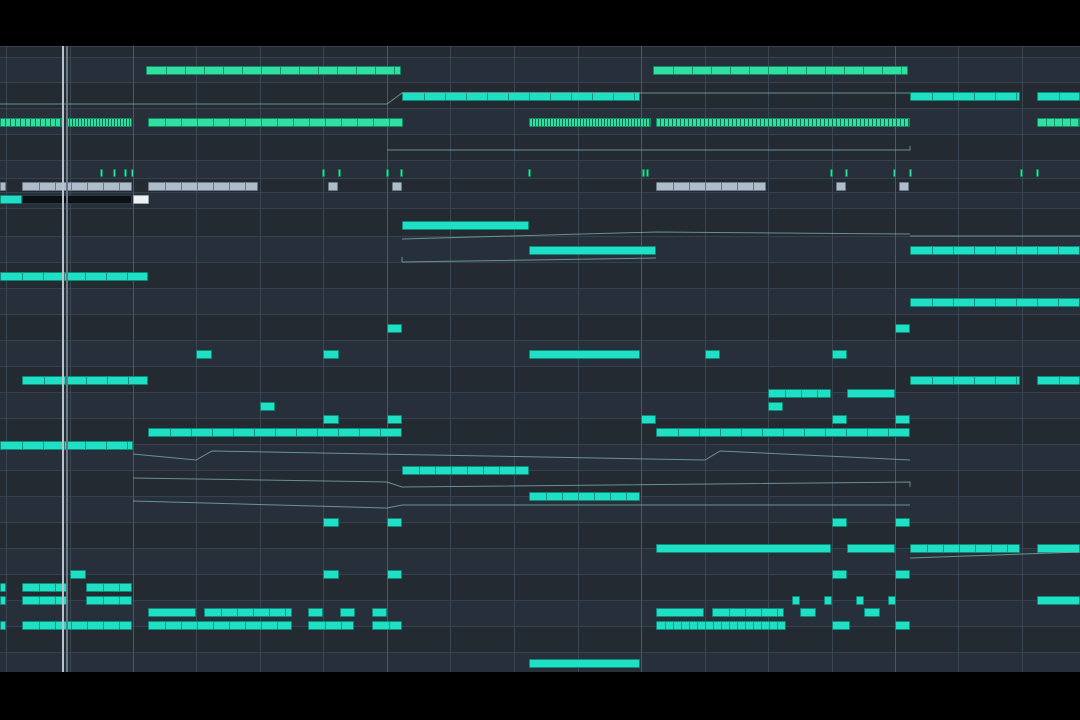  I want to click on letterbox-top, so click(540, 23).